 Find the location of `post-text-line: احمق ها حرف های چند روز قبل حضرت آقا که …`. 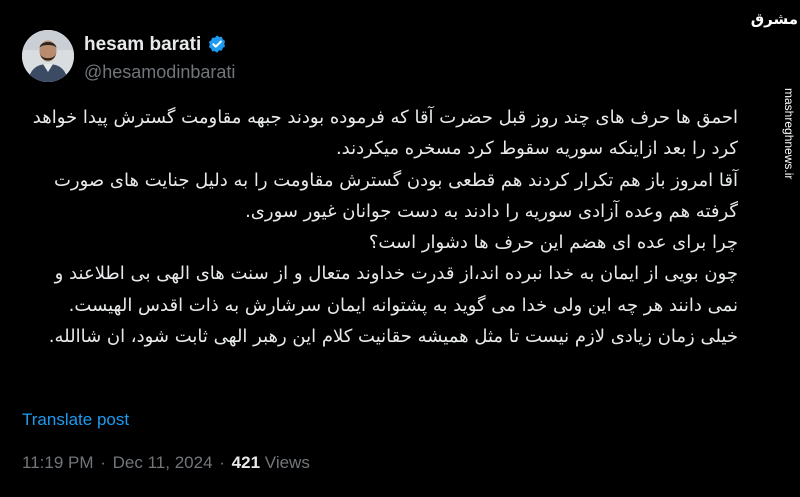

post-text-line: احمق ها حرف های چند روز قبل حضرت آقا که … is located at coordinates (385, 133).